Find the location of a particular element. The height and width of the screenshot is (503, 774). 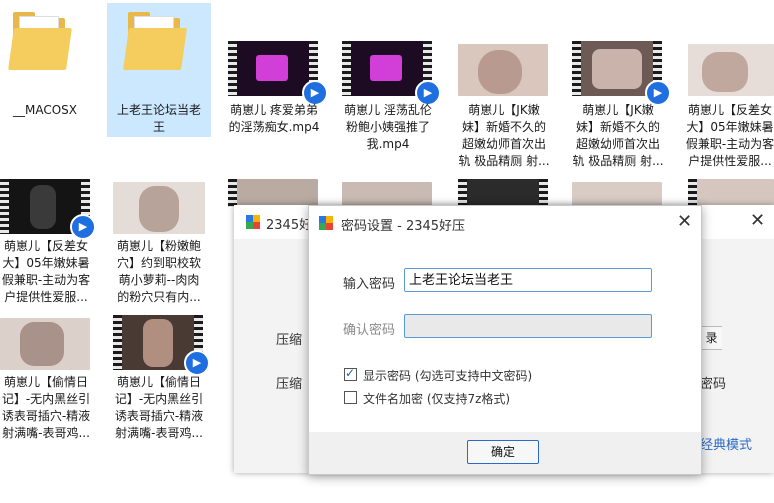

browse-button: 录 is located at coordinates (711, 338).